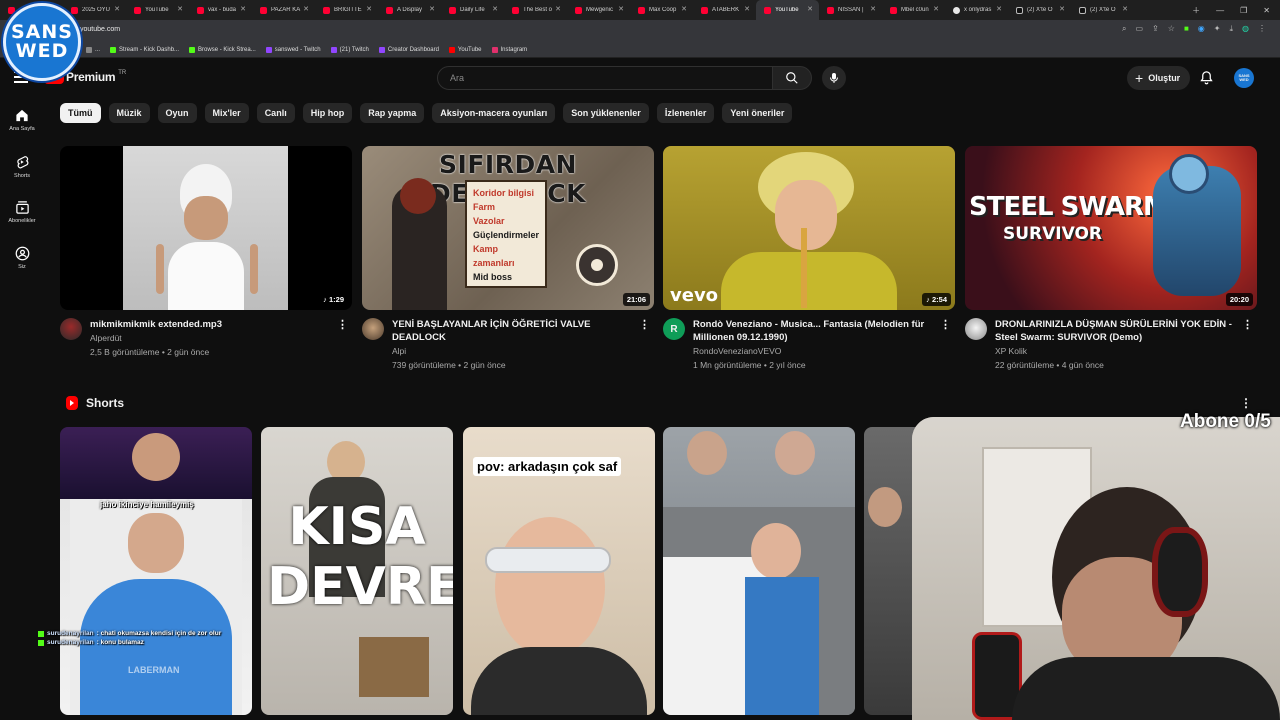  Describe the element at coordinates (275, 113) in the screenshot. I see `filter-chip: Canlı` at that location.